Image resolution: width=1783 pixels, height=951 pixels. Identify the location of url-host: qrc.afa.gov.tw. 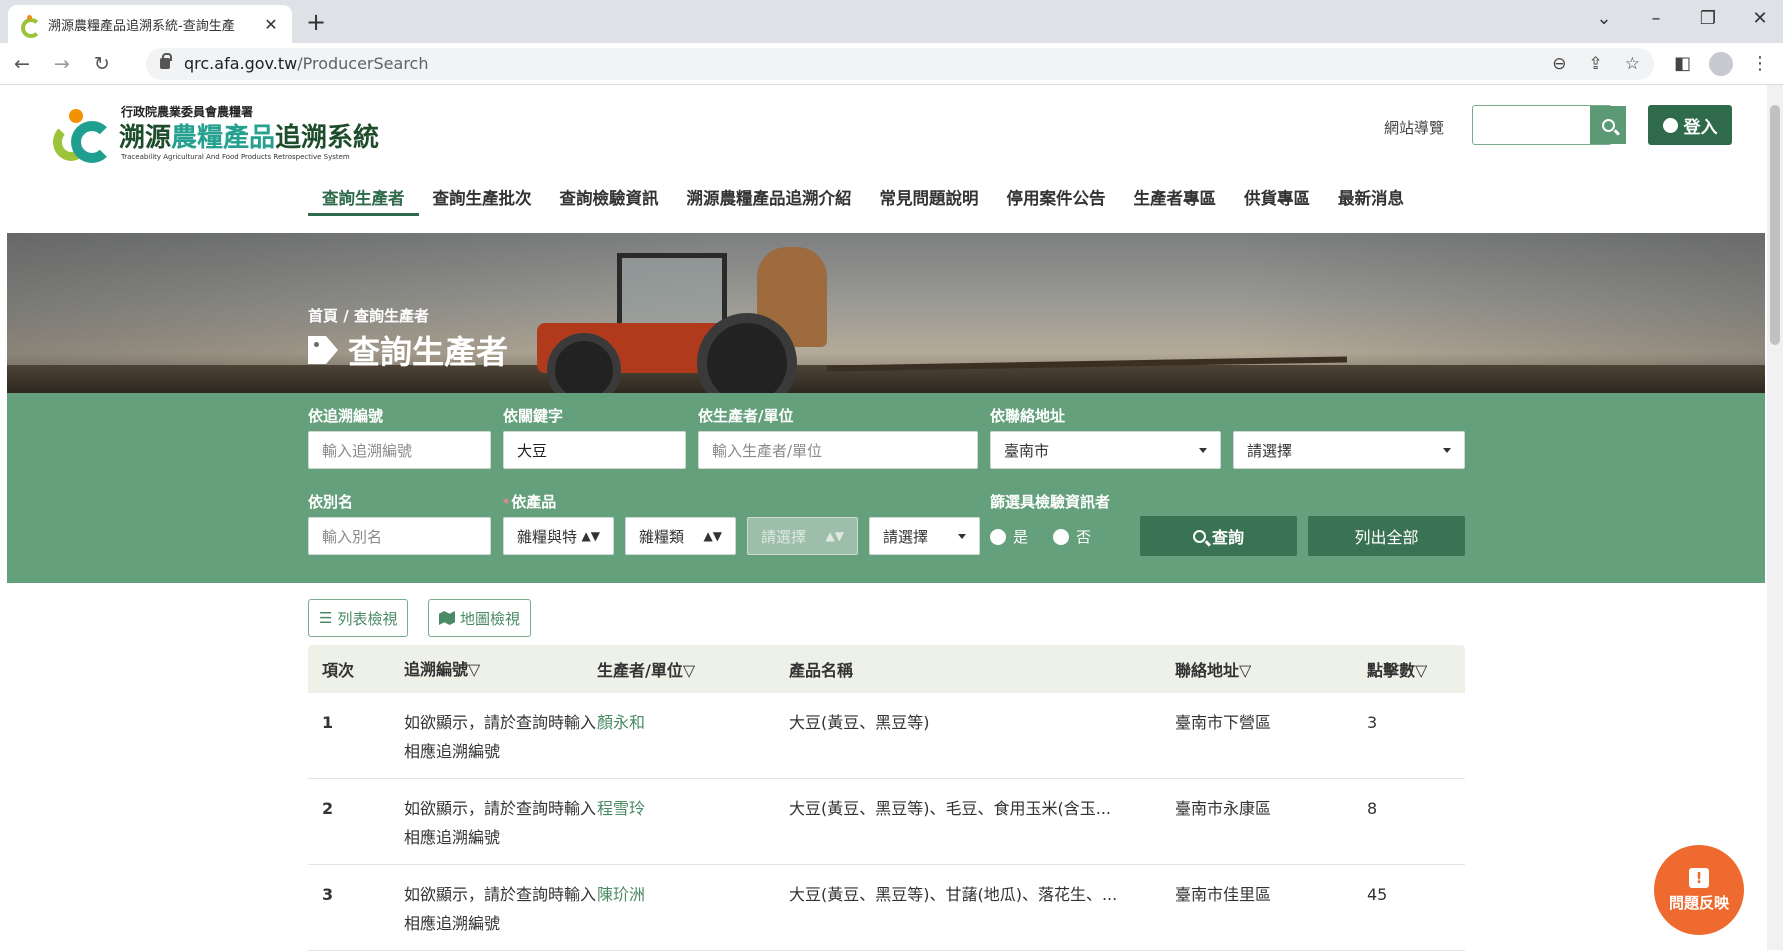
(241, 63).